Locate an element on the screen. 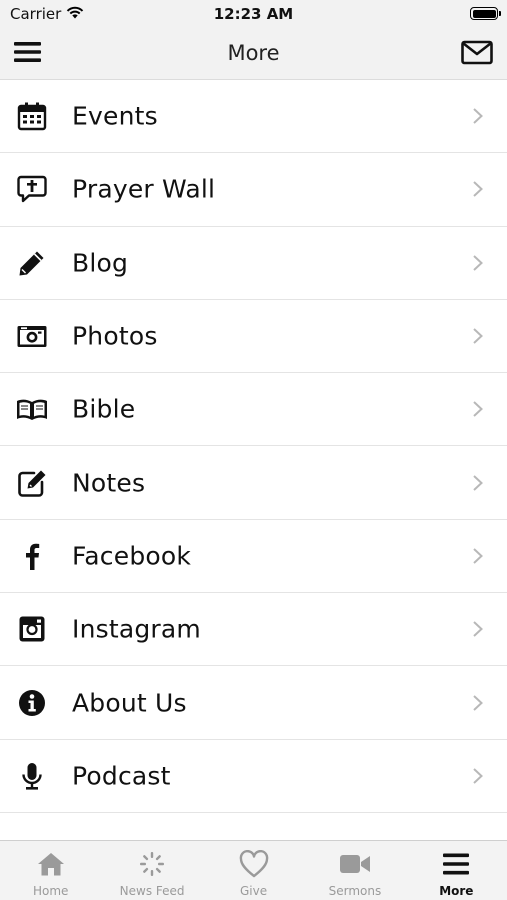  menu-item-label: Podcast is located at coordinates (121, 776).